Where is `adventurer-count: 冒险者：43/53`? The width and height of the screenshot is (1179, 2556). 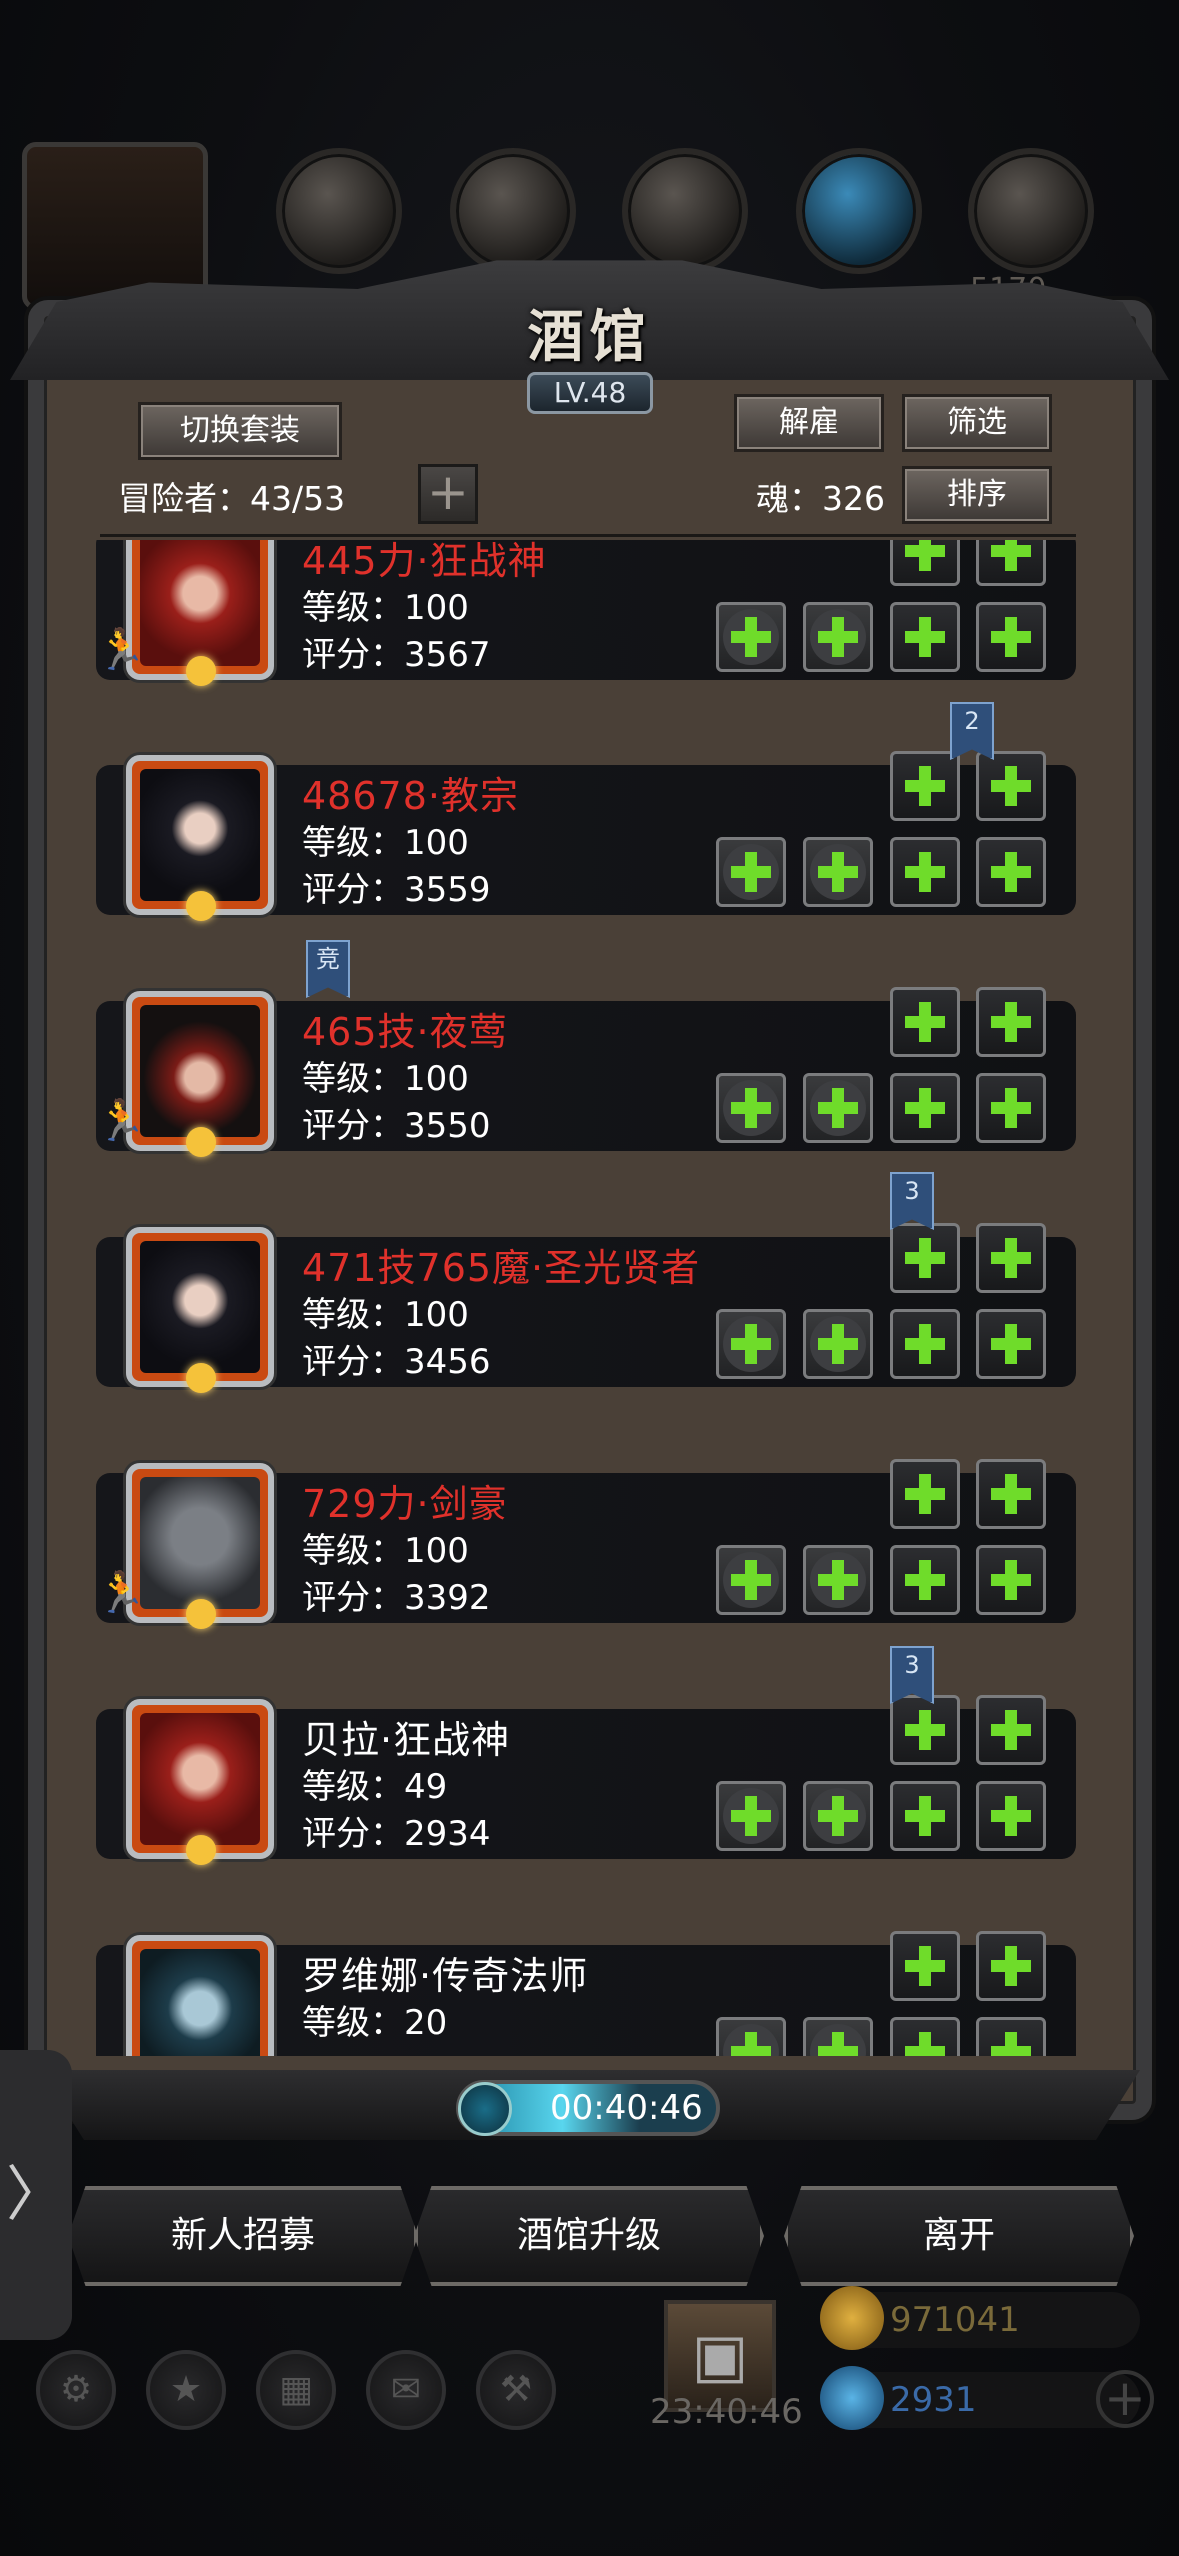 adventurer-count: 冒险者：43/53 is located at coordinates (232, 498).